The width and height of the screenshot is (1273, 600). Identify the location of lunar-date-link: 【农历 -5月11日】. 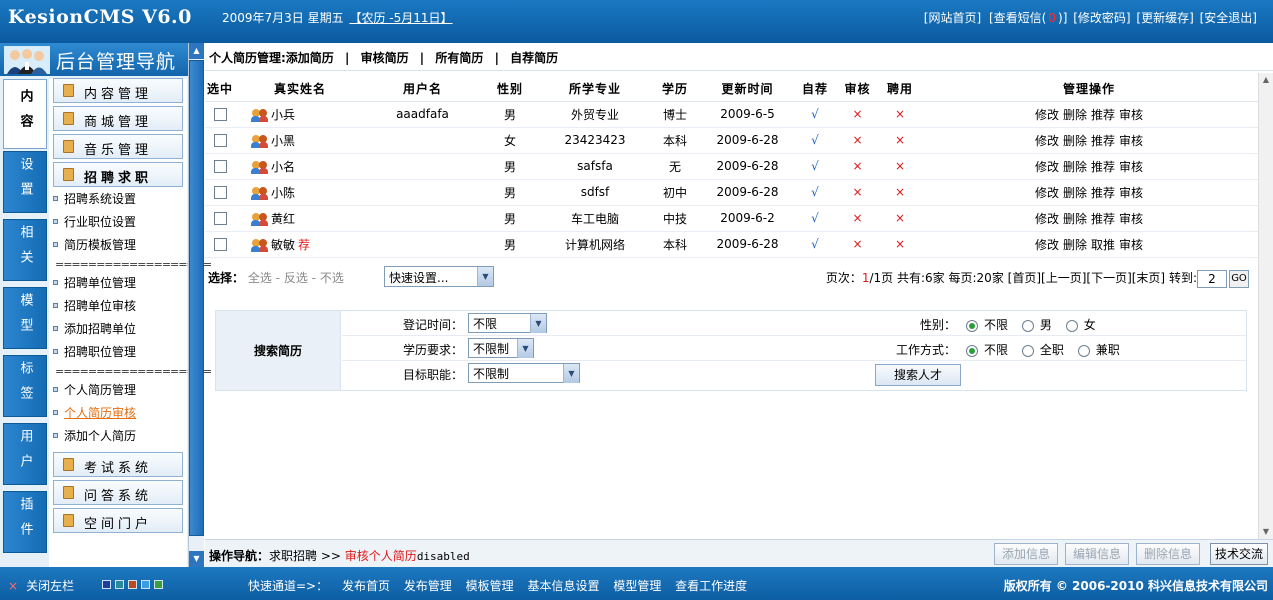
(400, 18).